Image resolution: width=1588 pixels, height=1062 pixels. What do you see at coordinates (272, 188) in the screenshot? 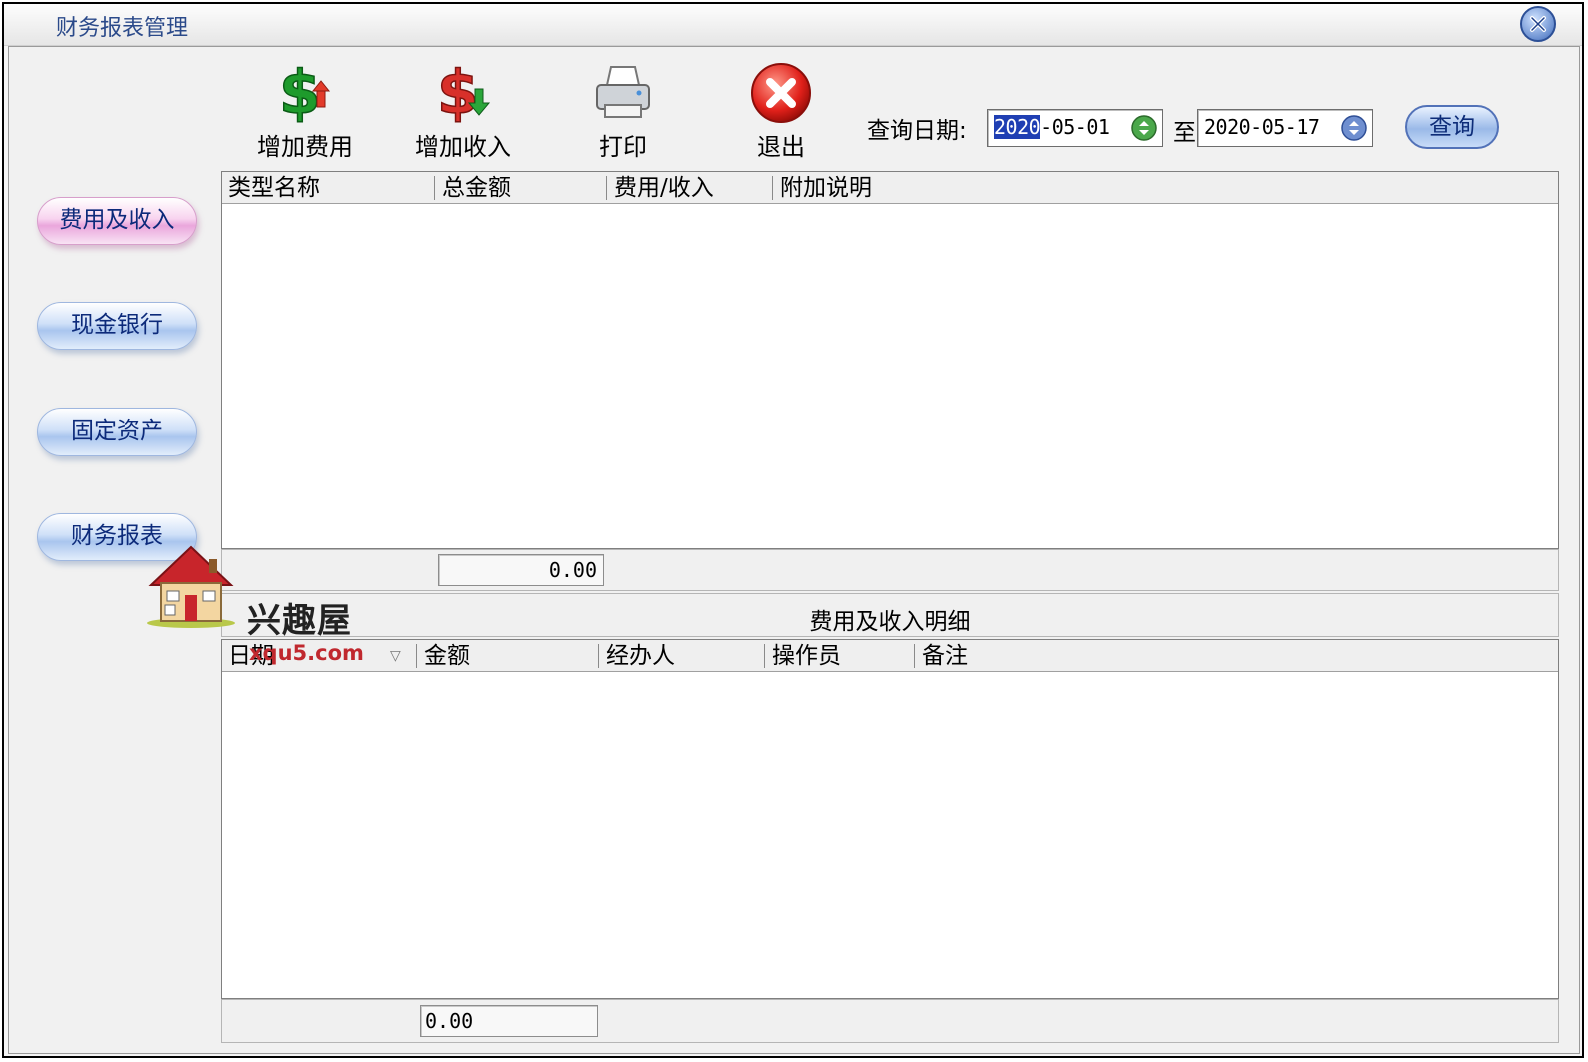
I see `column-header-type-name: 类型名称` at bounding box center [272, 188].